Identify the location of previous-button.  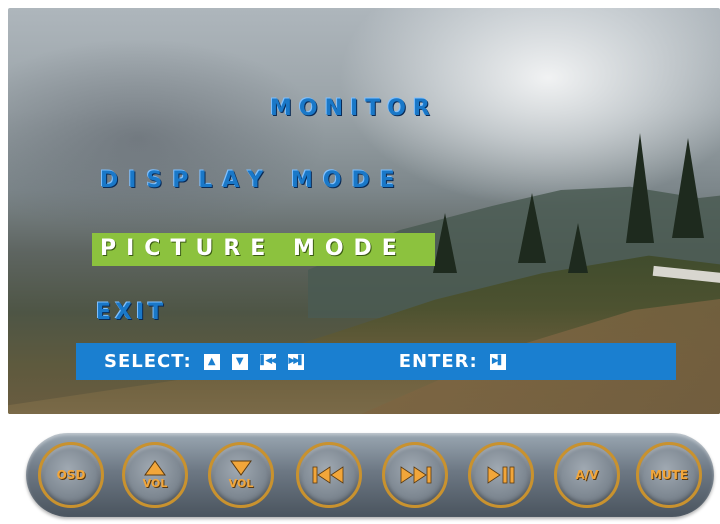
(329, 475).